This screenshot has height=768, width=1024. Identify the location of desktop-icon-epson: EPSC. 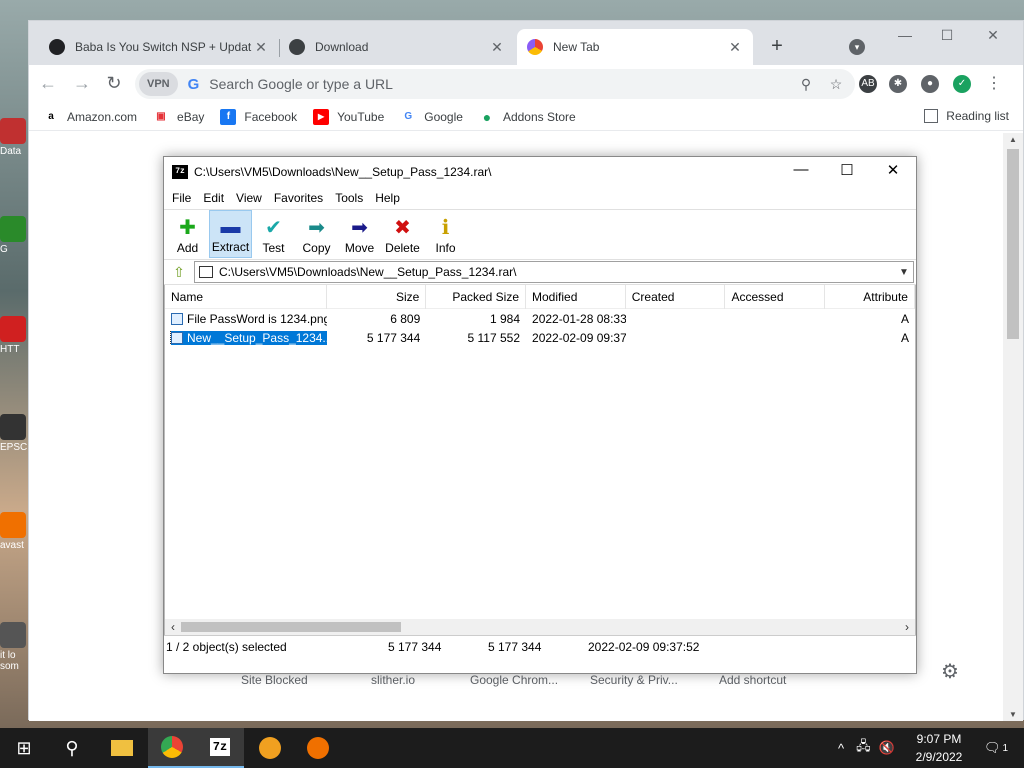
(15, 433).